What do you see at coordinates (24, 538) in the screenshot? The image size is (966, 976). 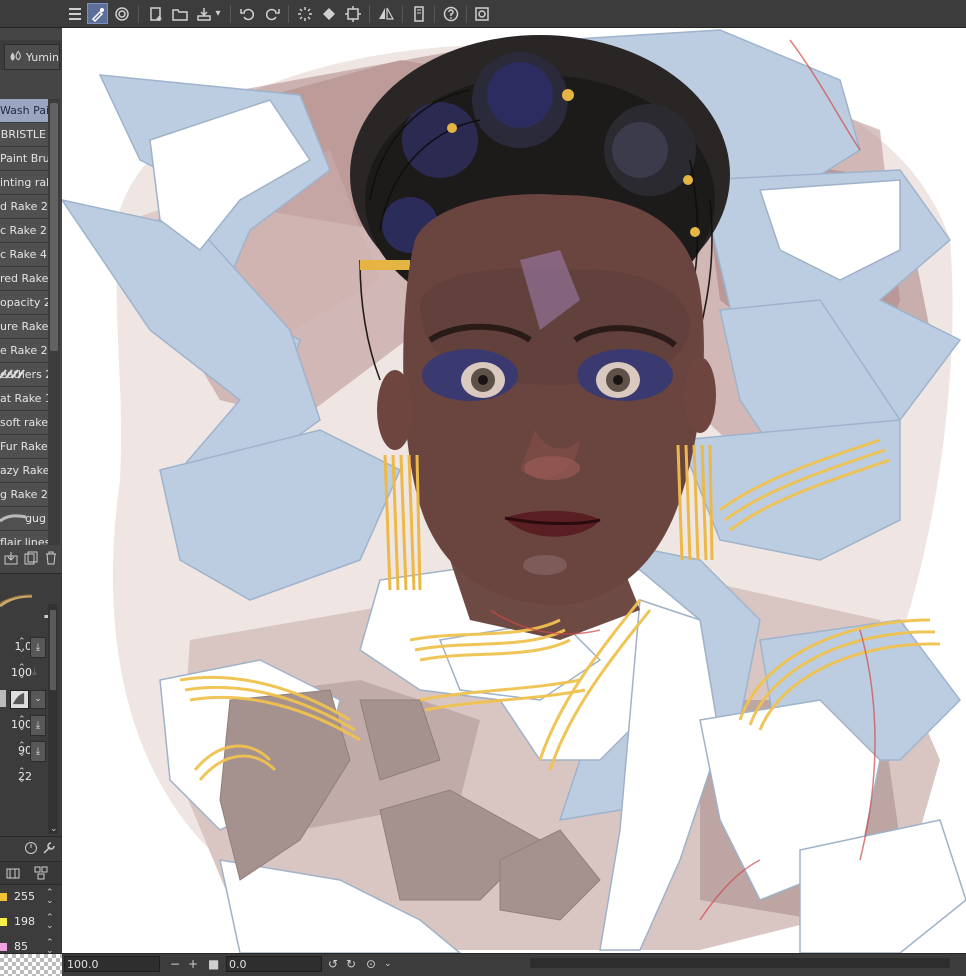 I see `brush-item: flair lines` at bounding box center [24, 538].